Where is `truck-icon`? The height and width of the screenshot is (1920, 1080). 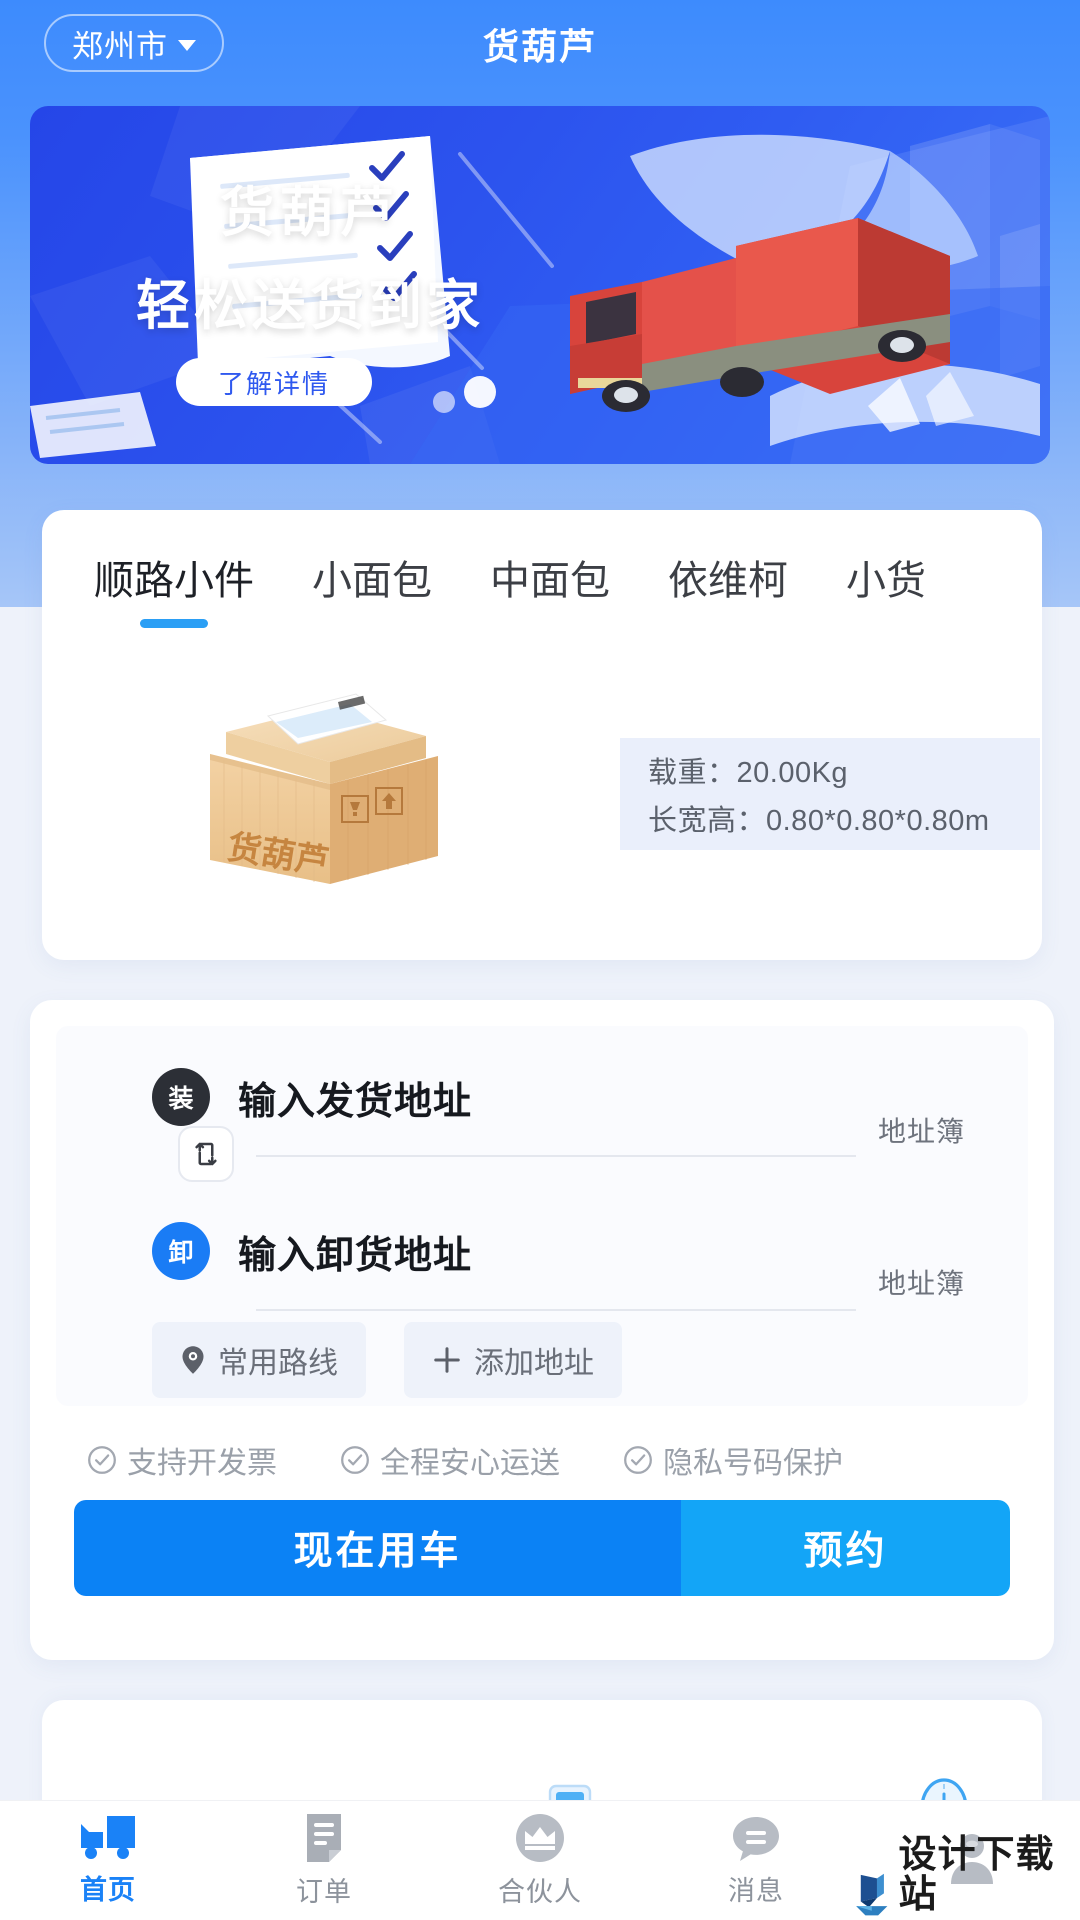
truck-icon is located at coordinates (108, 1837).